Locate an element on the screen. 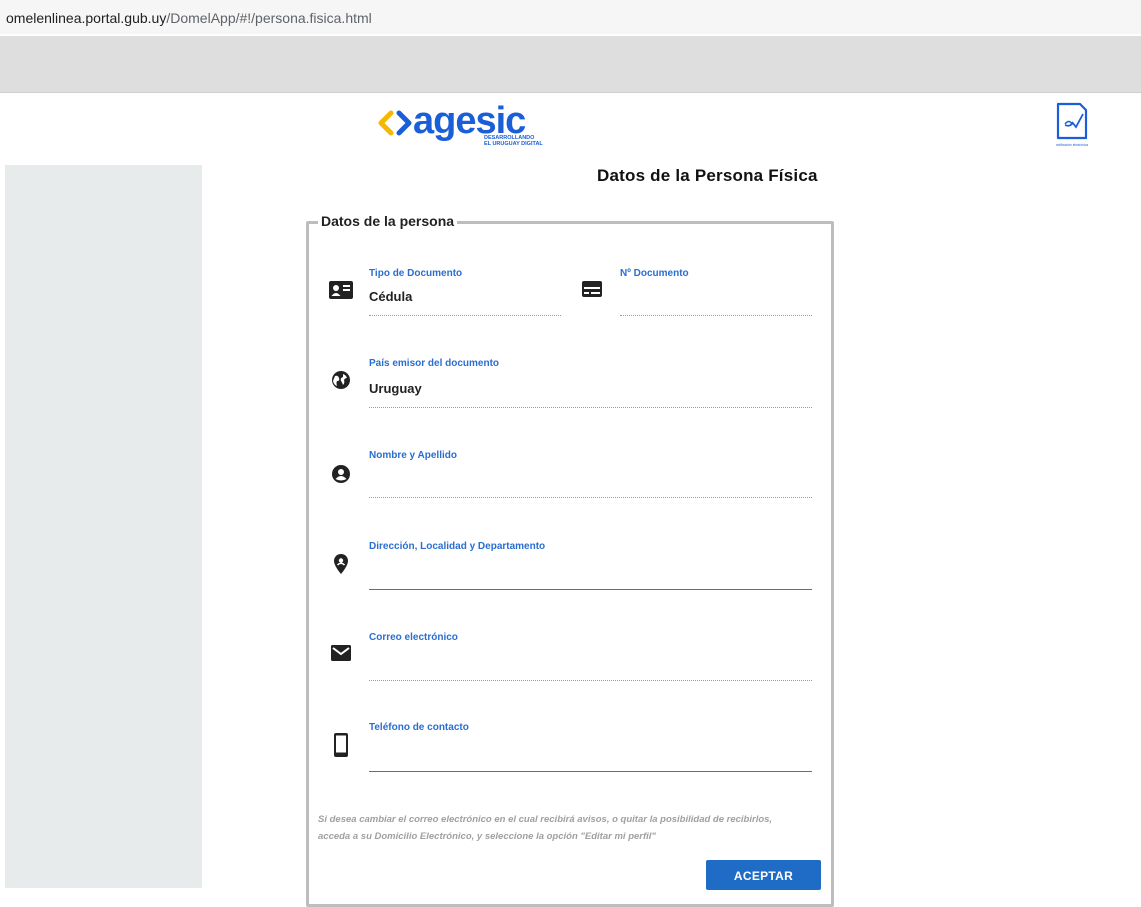 Image resolution: width=1141 pixels, height=907 pixels. notification-doc-icon: notificación electrónica is located at coordinates (1072, 127).